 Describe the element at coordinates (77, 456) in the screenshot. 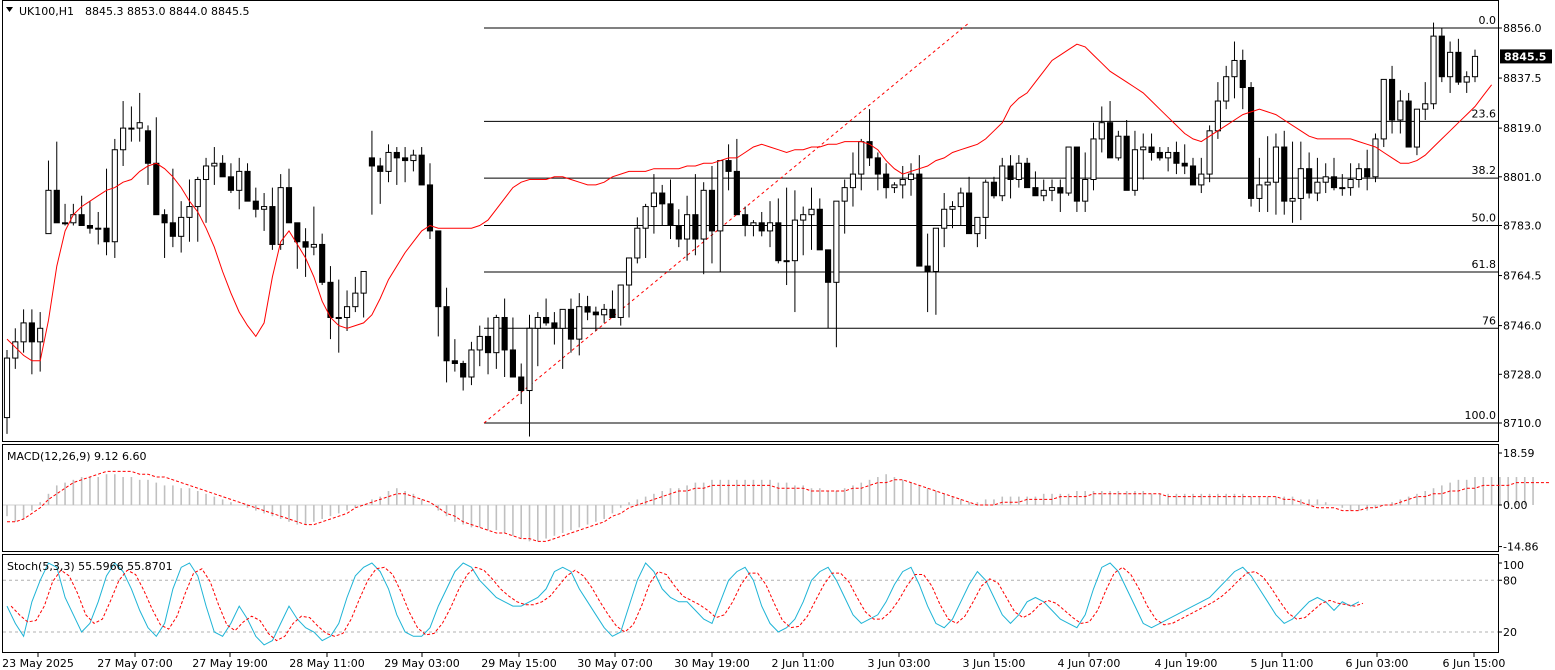

I see `macd-label: MACD(12,26,9) 9.12 6.60` at that location.